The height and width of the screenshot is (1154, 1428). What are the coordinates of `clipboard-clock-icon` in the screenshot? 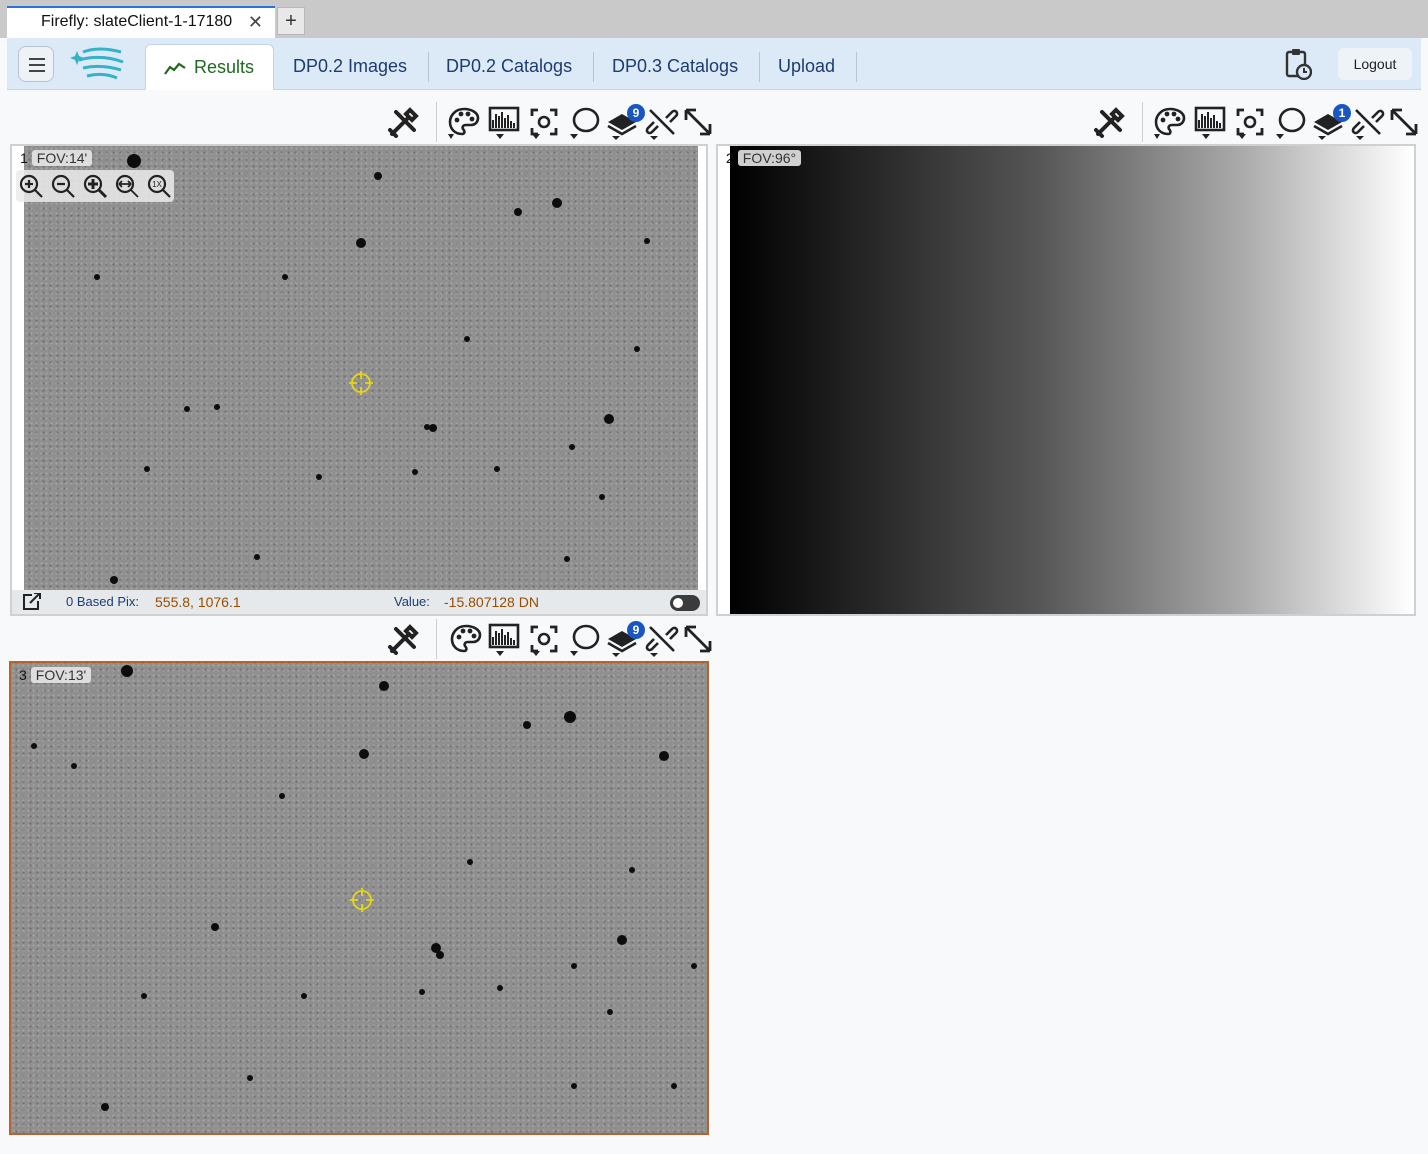 It's located at (1298, 64).